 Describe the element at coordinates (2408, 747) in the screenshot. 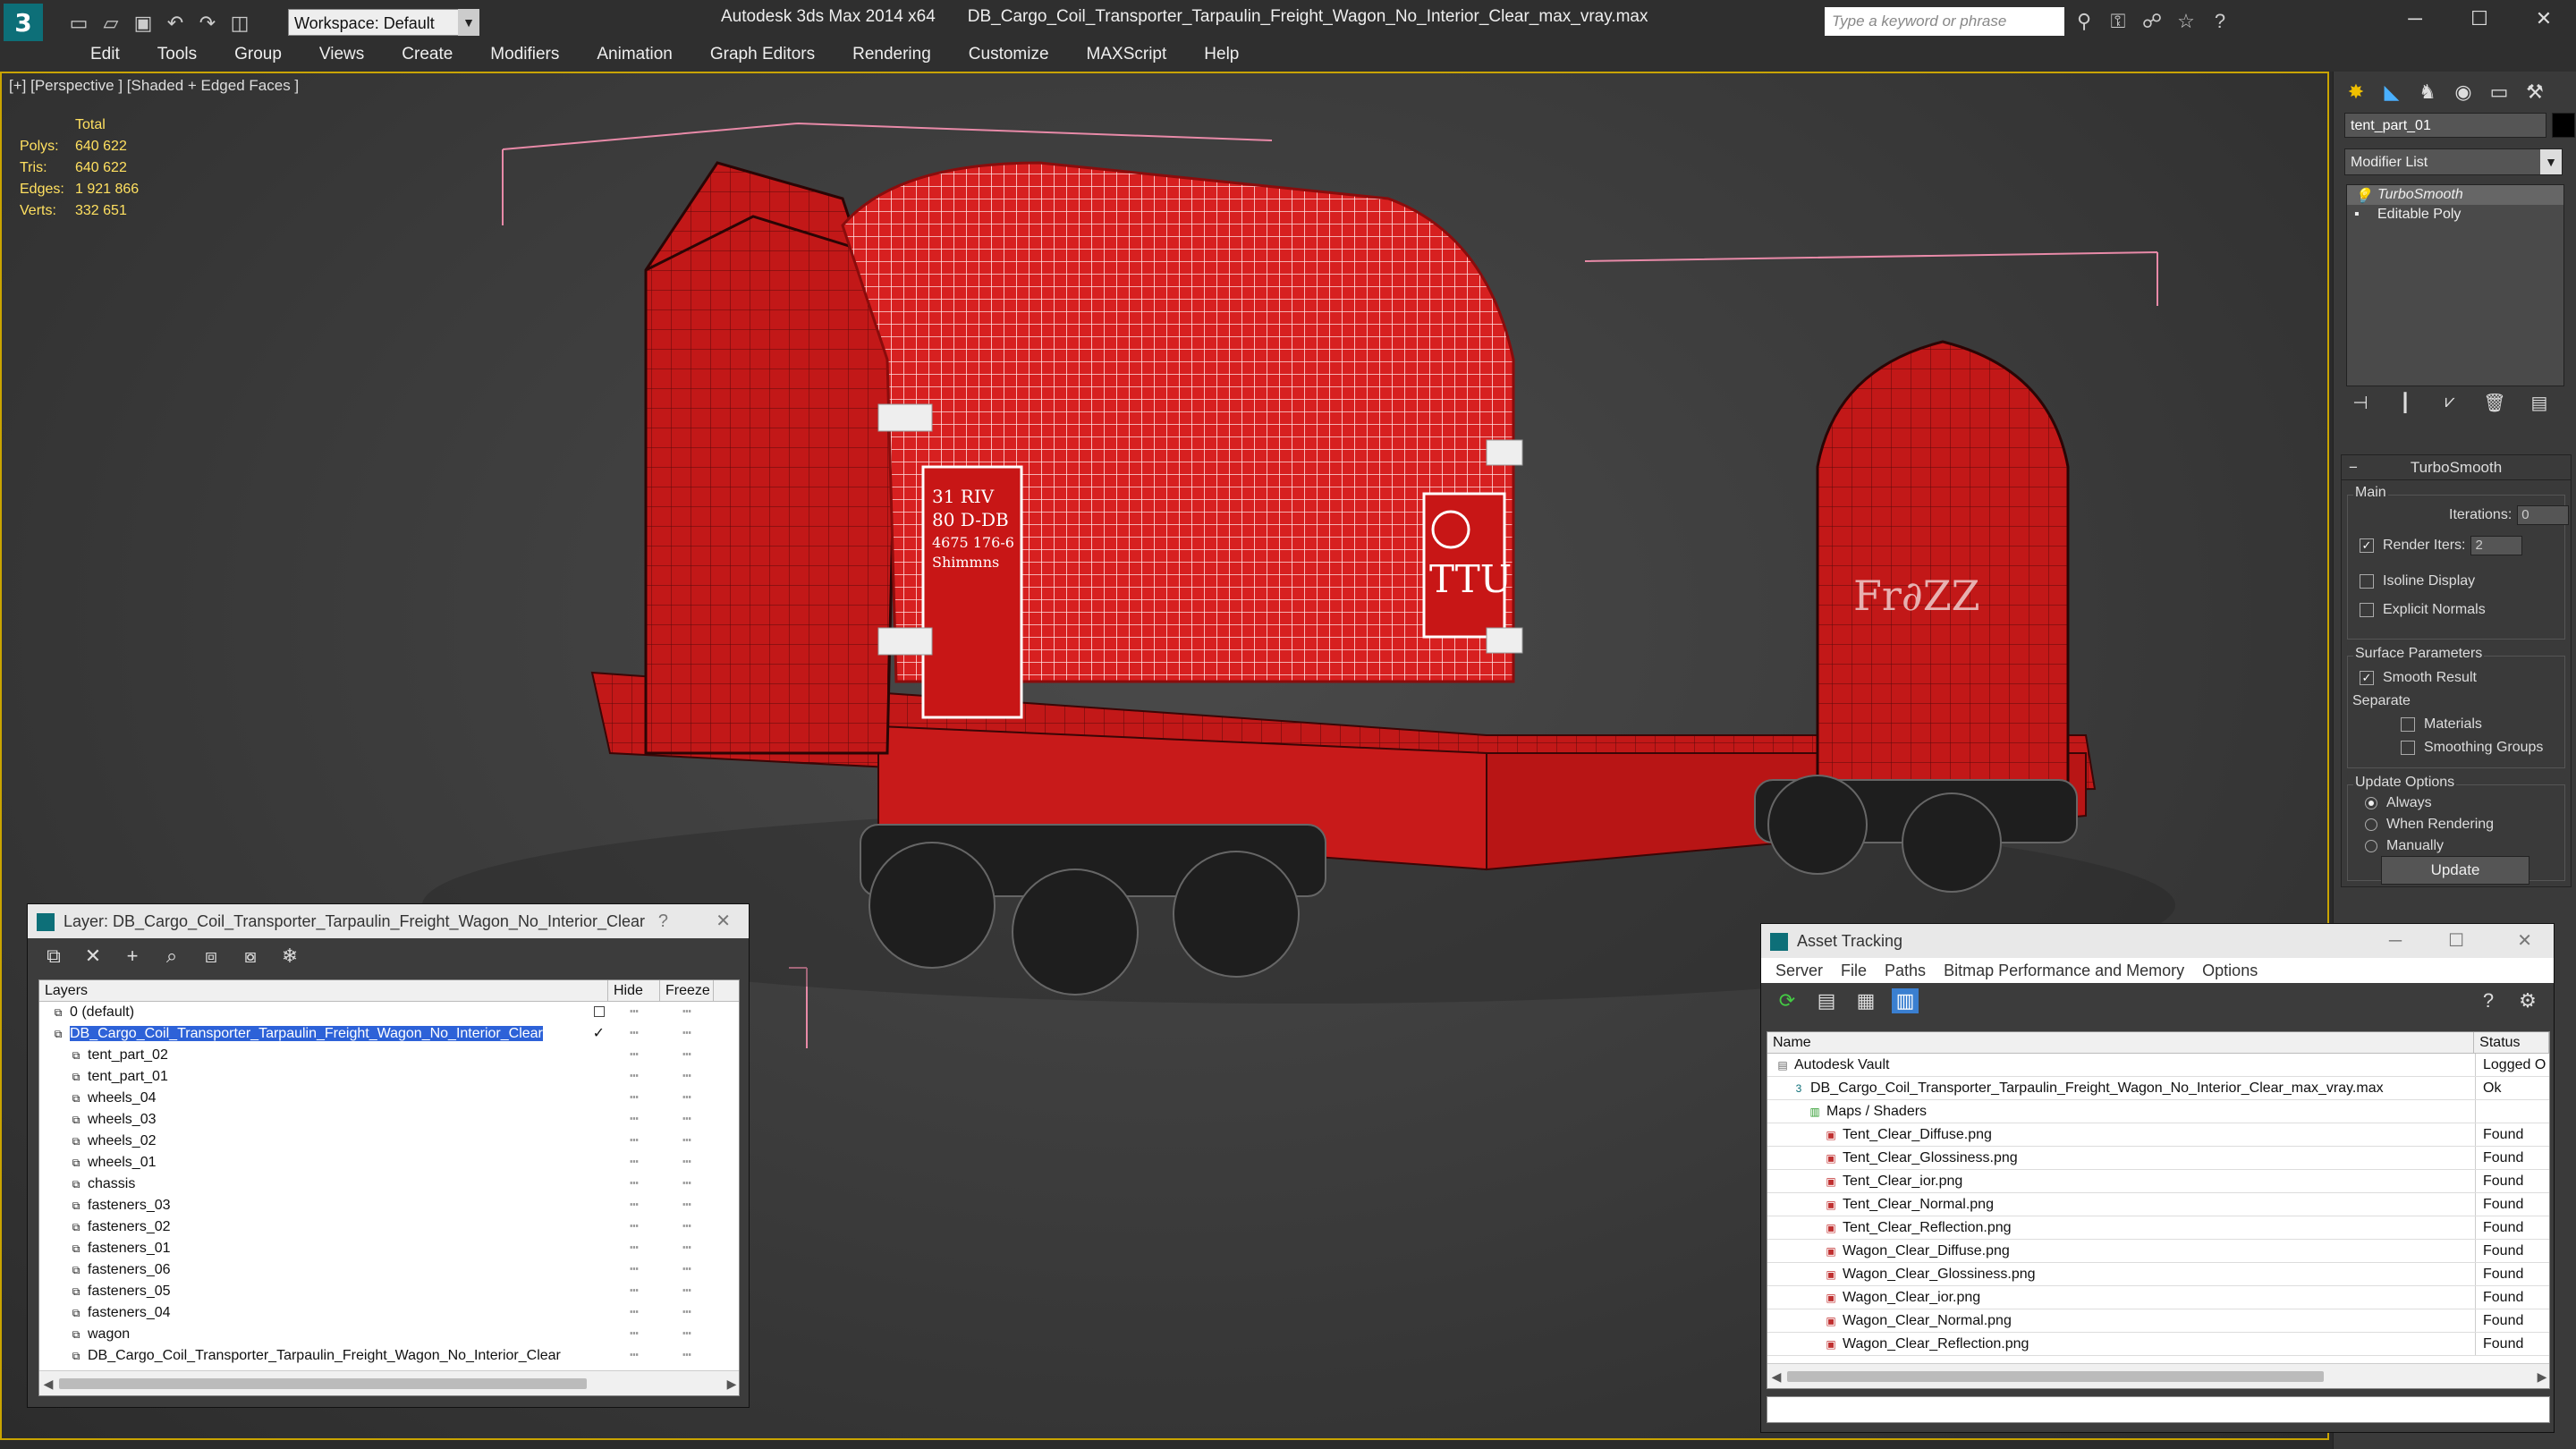

I see `smoothing-groups-checkbox` at that location.